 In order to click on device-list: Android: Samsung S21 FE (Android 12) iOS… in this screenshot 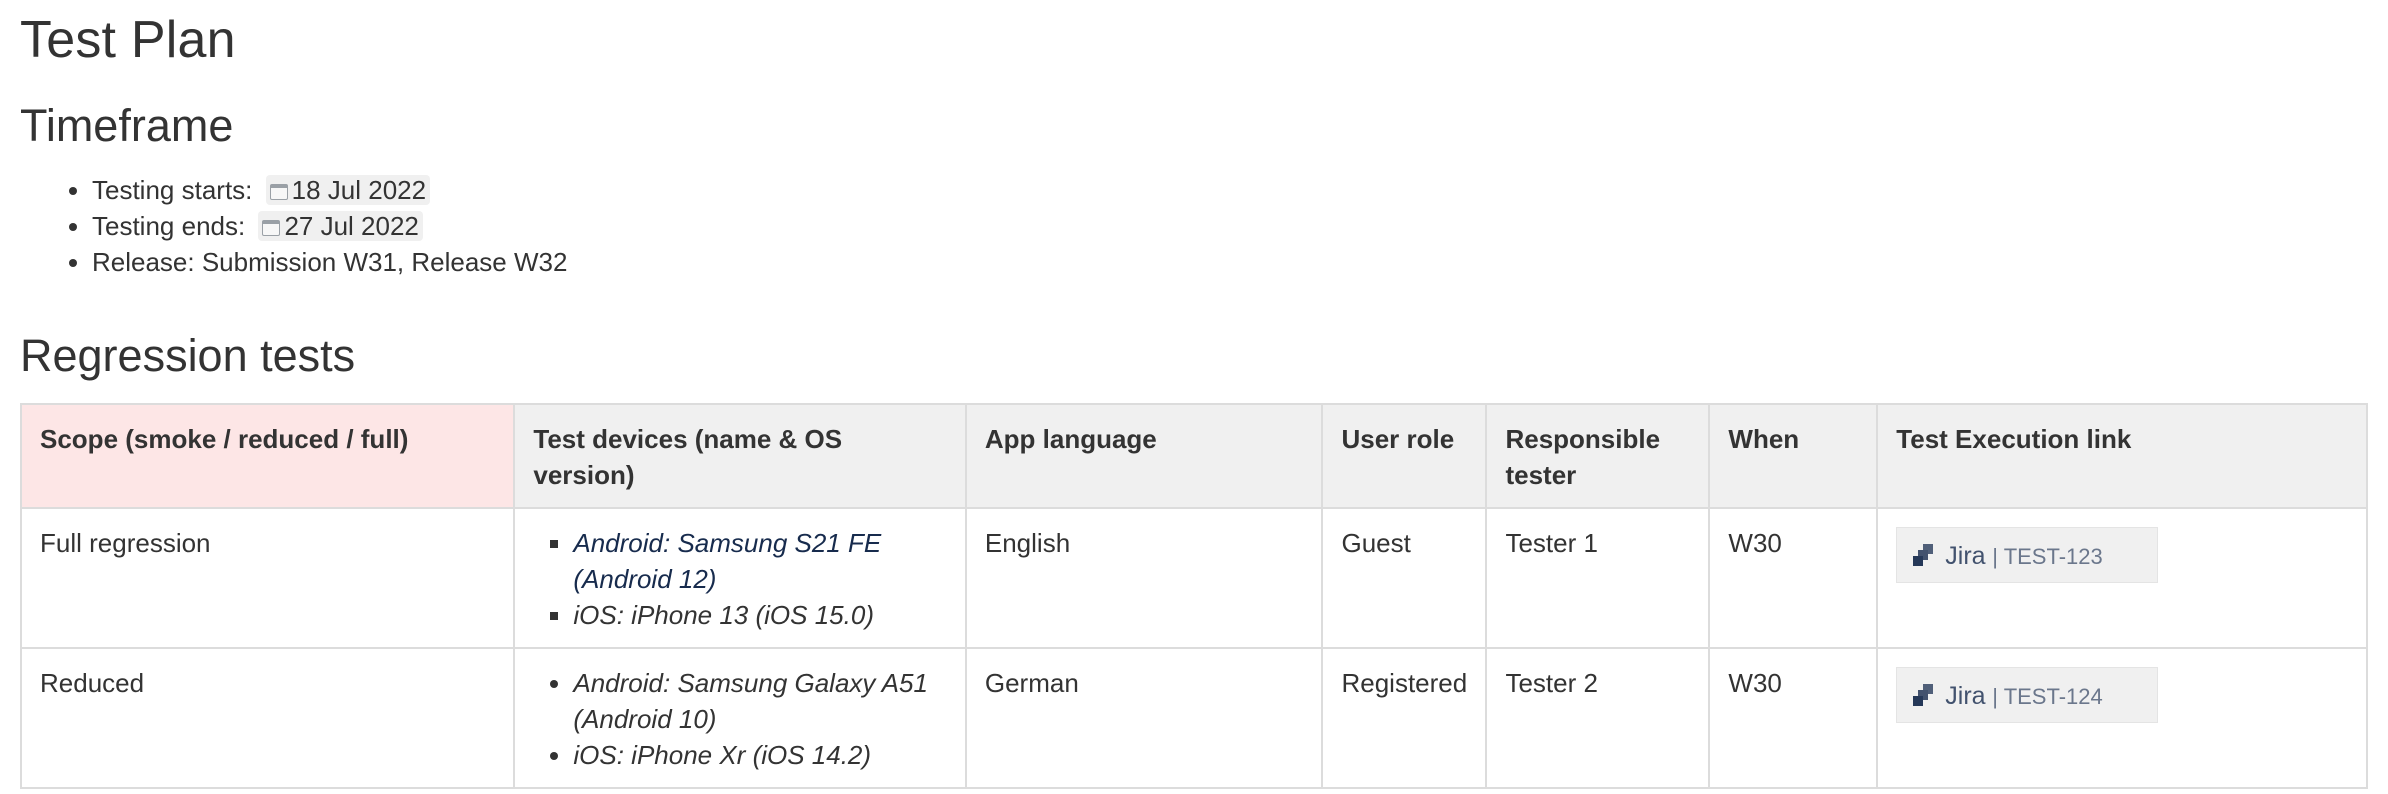, I will do `click(740, 579)`.